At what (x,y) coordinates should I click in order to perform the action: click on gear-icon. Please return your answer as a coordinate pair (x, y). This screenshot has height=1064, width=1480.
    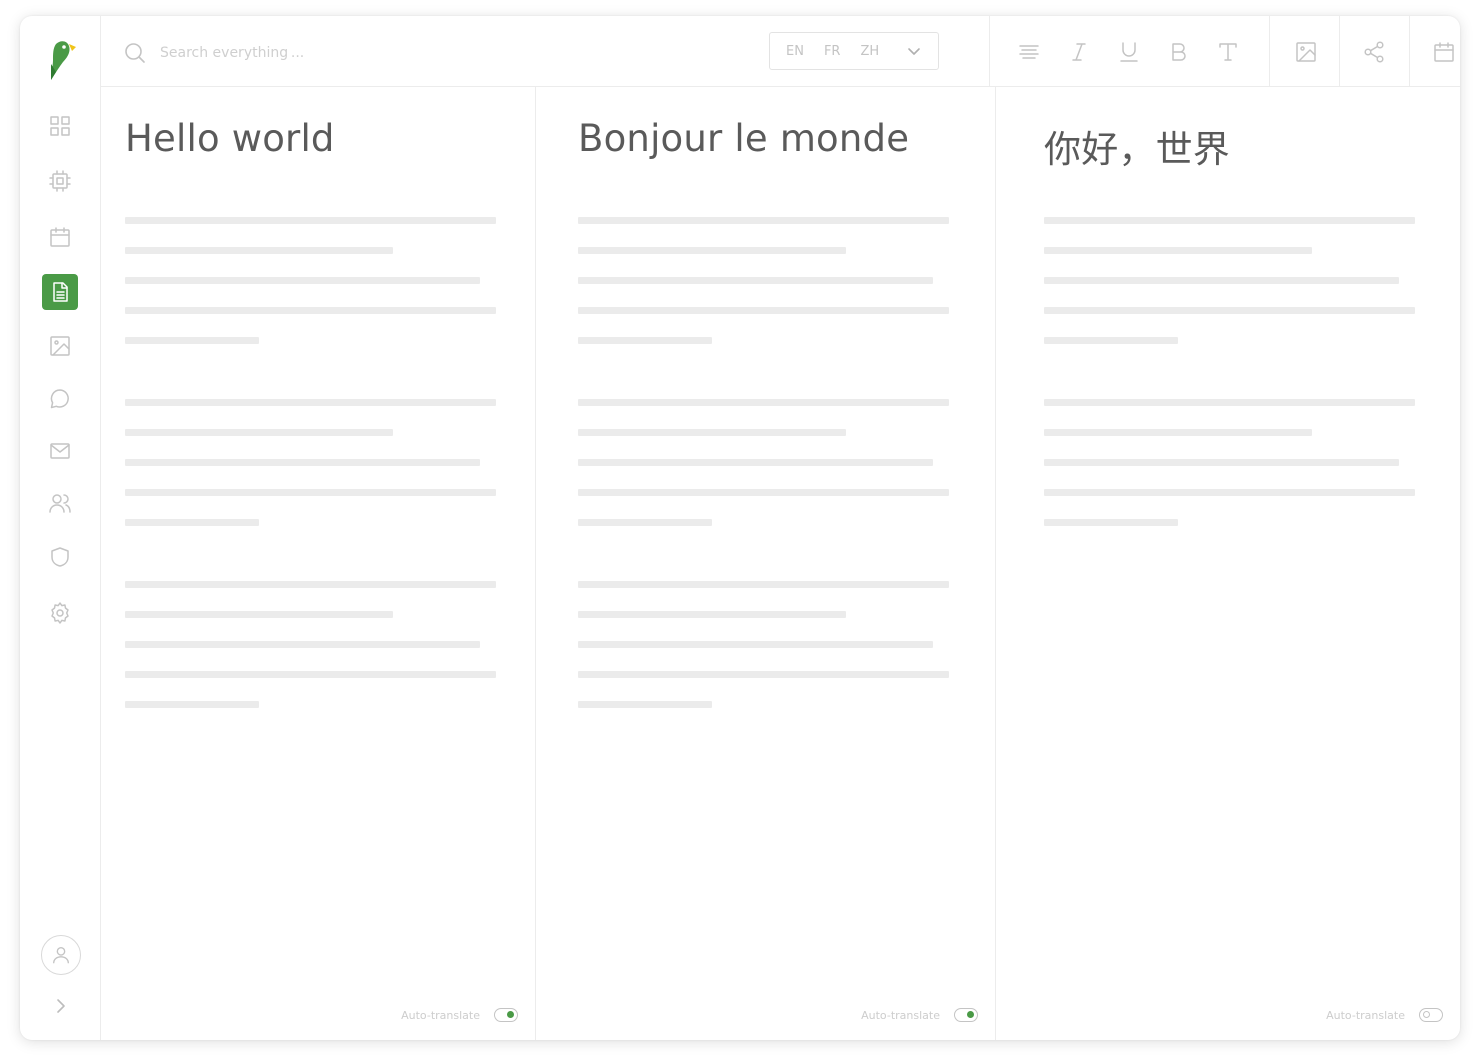
    Looking at the image, I should click on (60, 613).